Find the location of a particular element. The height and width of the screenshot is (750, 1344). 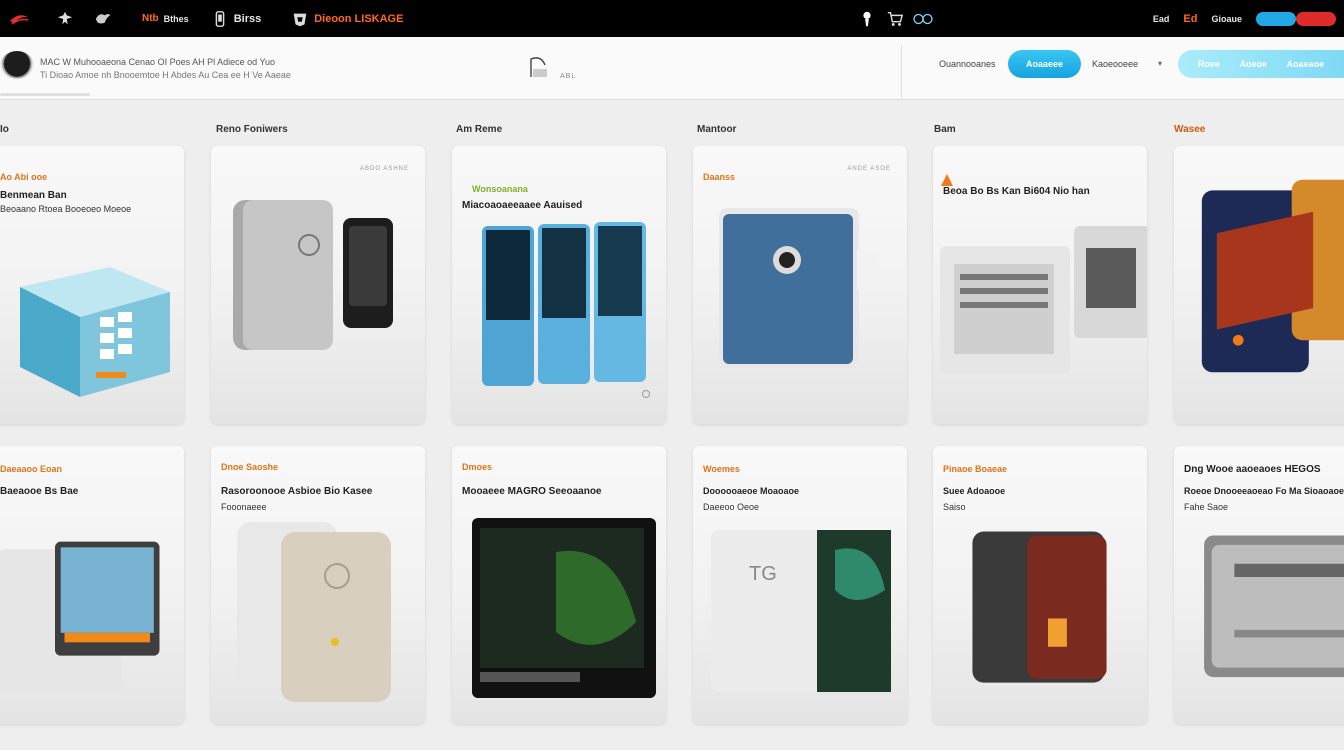

svg-text: TG is located at coordinates (763, 574).